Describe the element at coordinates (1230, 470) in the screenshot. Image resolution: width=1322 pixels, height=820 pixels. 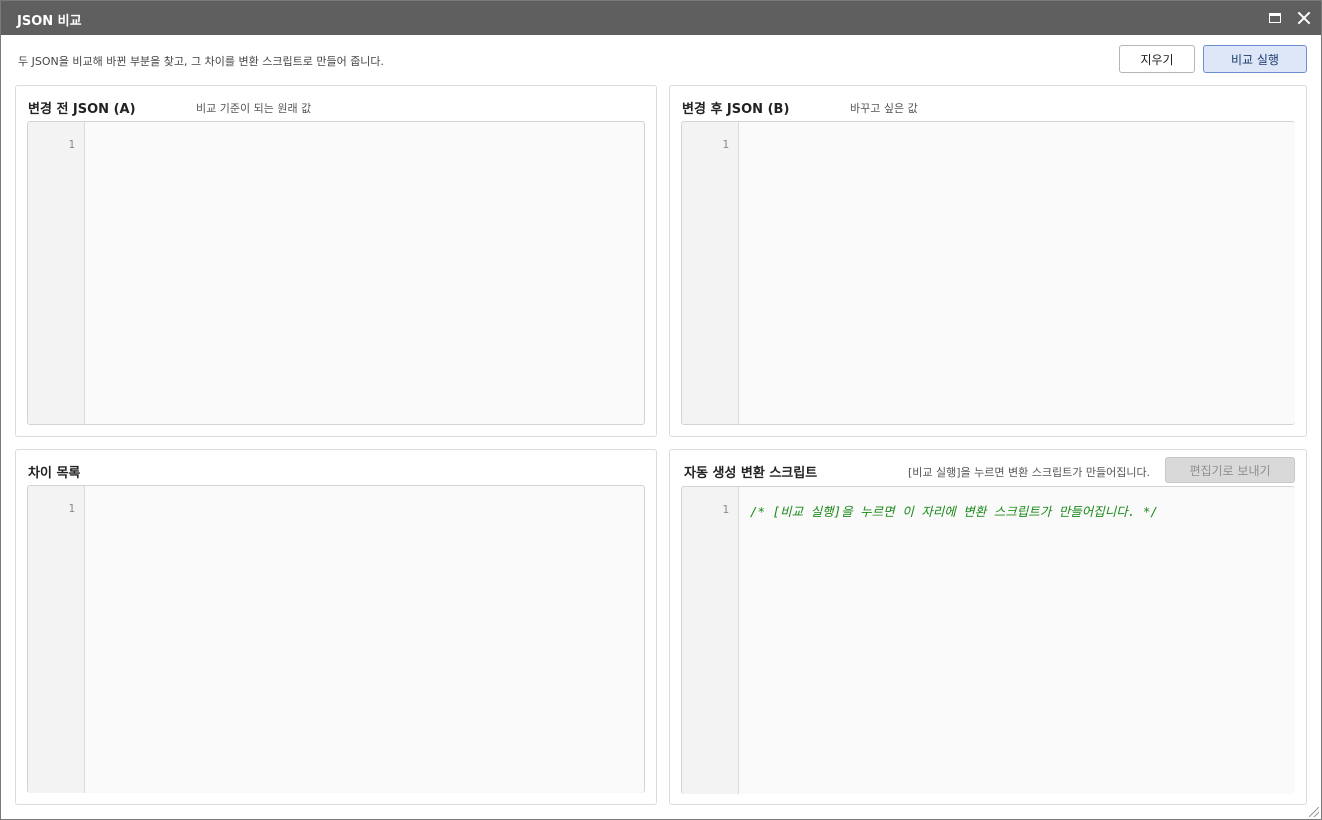
I see `send-to-editor-button: 편집기로 보내기` at that location.